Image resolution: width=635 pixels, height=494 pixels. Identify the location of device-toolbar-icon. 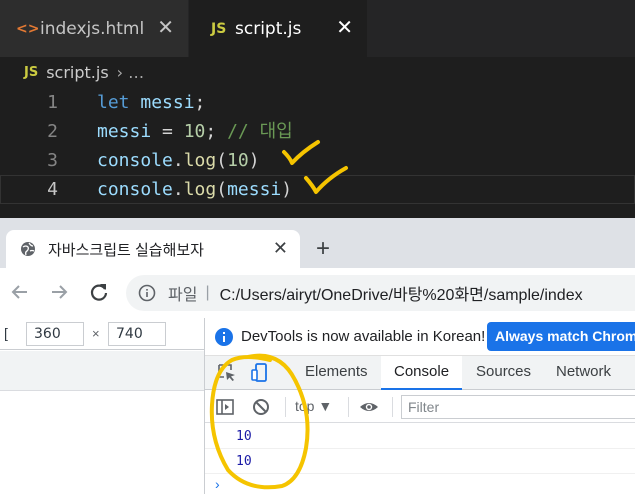
(260, 373).